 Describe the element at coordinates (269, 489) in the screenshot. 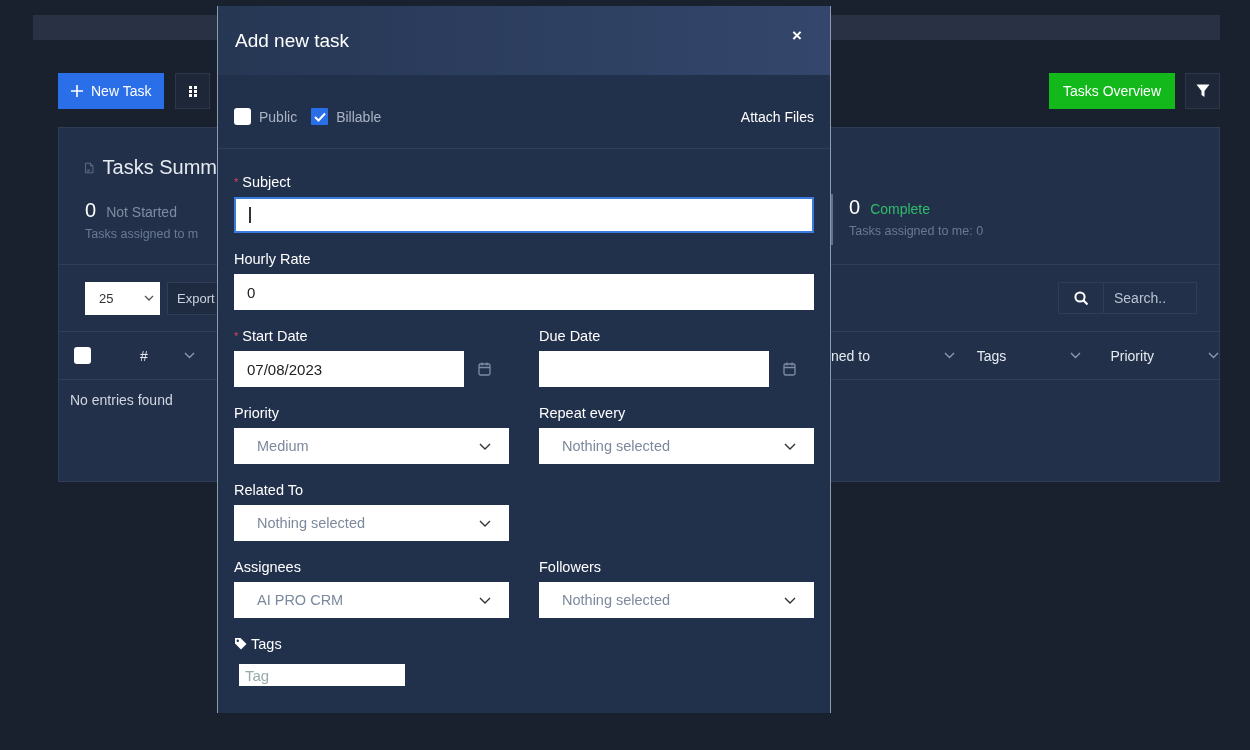

I see `field-label: Related To` at that location.